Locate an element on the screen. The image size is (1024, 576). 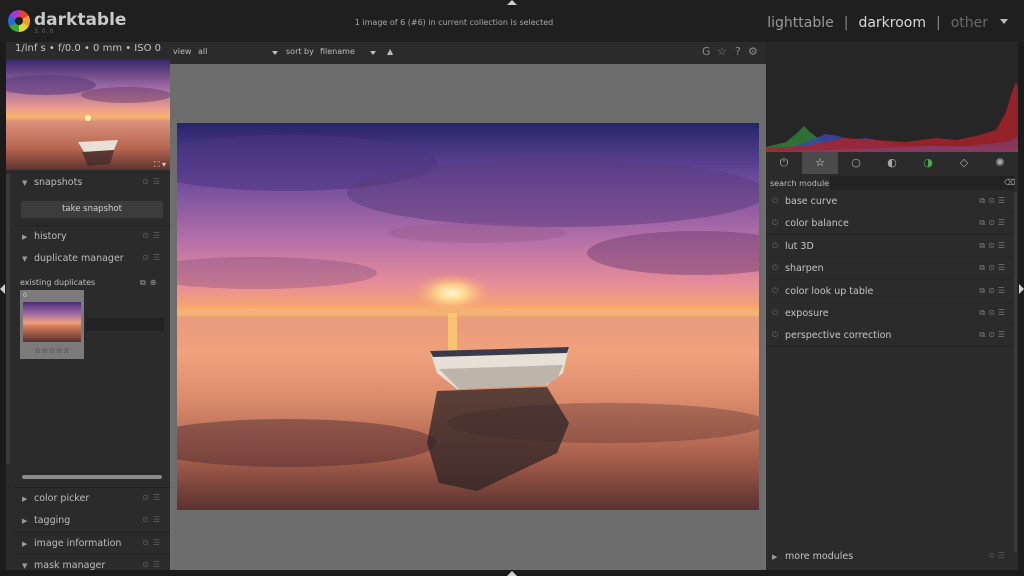
module-label: perspective correction is located at coordinates (838, 335).